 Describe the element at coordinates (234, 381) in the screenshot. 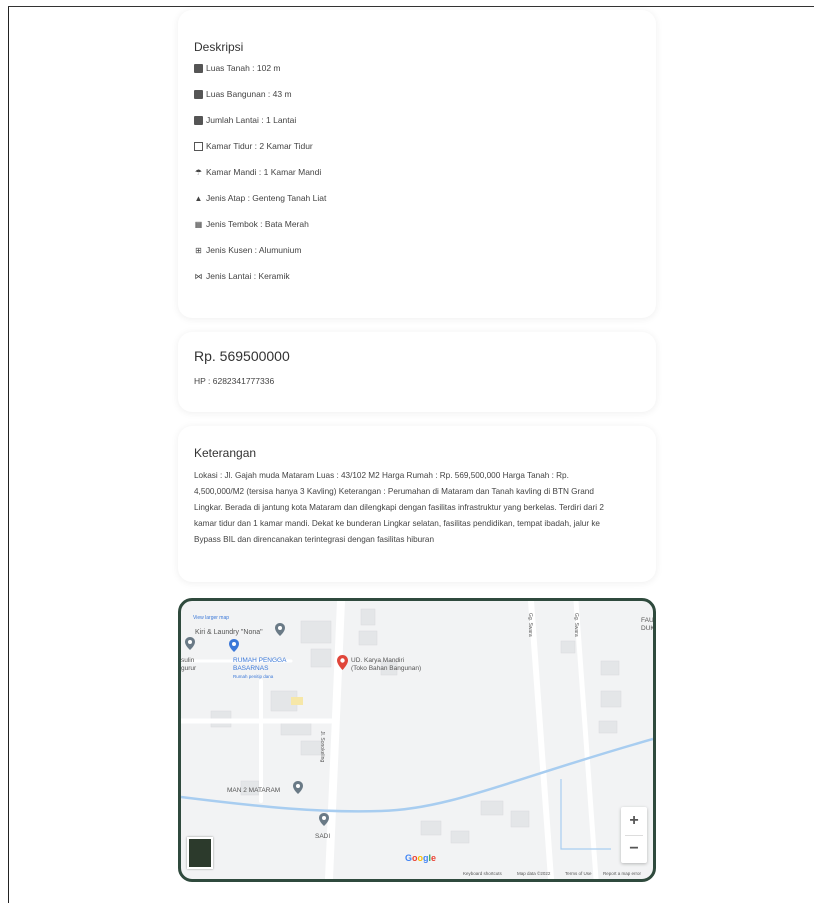

I see `phone-number: HP : 6282341777336` at that location.